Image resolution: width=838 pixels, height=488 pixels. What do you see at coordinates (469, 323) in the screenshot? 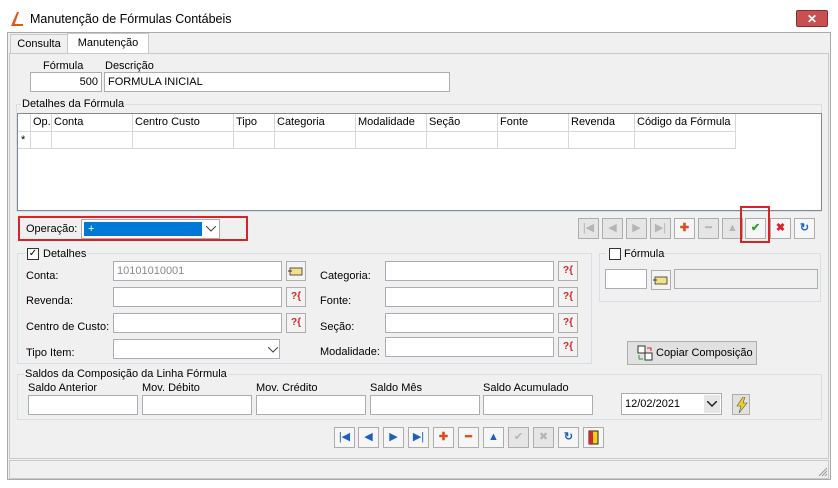
I see `secao-field` at bounding box center [469, 323].